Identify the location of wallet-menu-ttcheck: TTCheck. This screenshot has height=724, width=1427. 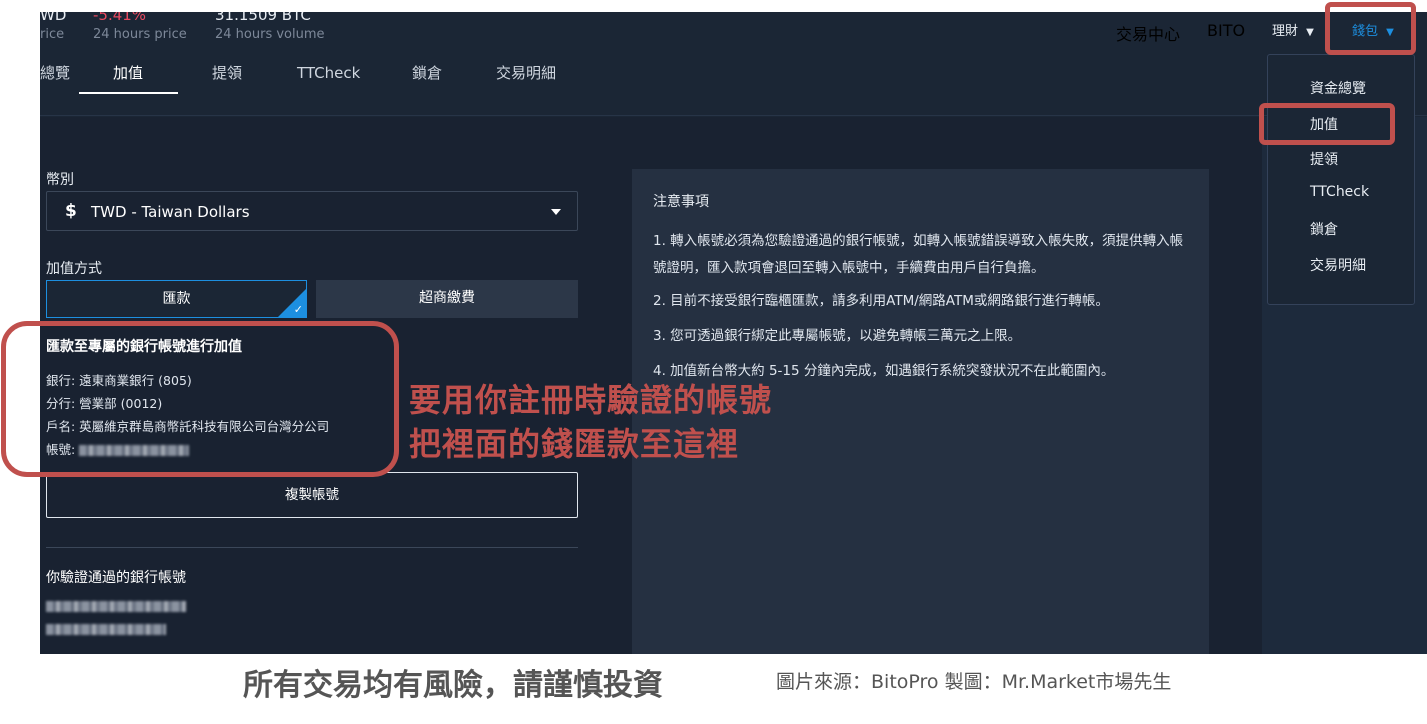
(1339, 192).